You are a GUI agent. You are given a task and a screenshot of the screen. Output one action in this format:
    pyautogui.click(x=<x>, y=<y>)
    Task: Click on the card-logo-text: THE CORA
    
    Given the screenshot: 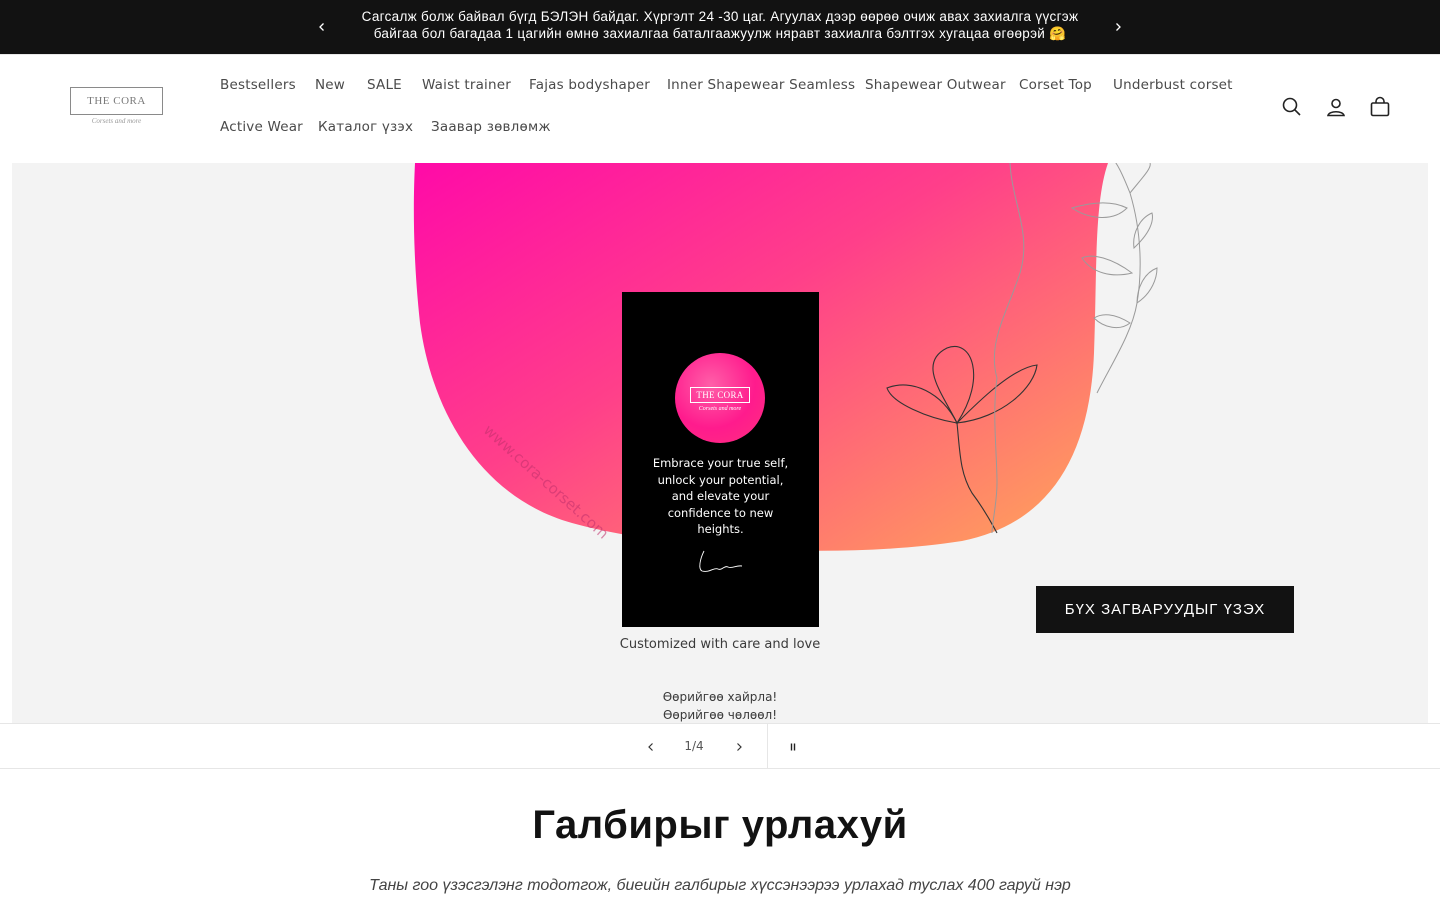 What is the action you would take?
    pyautogui.click(x=720, y=395)
    